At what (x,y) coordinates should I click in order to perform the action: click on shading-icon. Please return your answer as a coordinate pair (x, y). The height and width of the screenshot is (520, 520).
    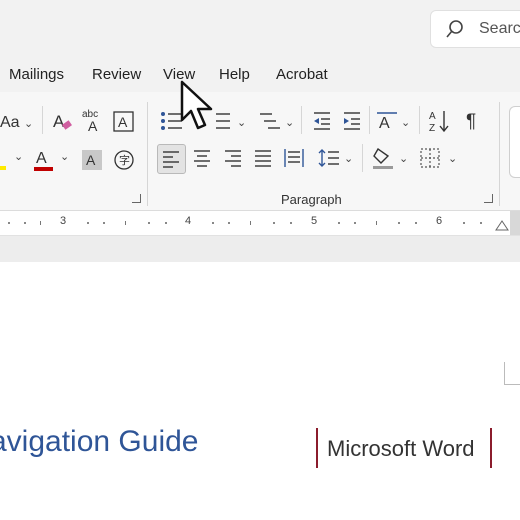
    Looking at the image, I should click on (383, 158).